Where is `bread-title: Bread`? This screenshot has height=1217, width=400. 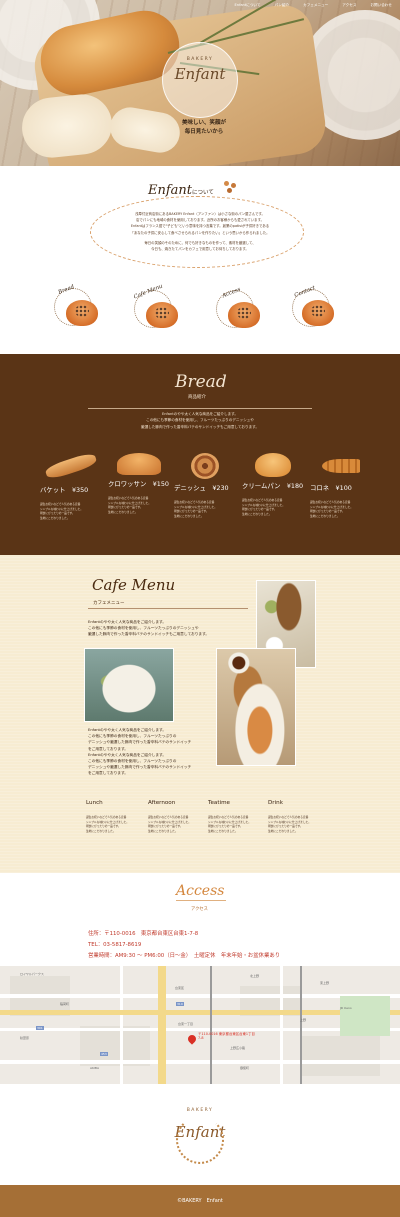 bread-title: Bread is located at coordinates (201, 382).